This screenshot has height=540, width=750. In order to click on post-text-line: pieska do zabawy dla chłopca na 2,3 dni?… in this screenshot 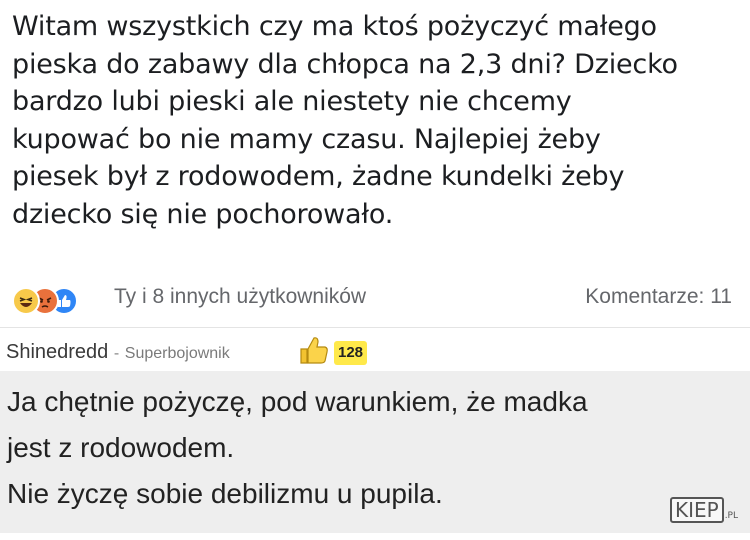, I will do `click(345, 64)`.